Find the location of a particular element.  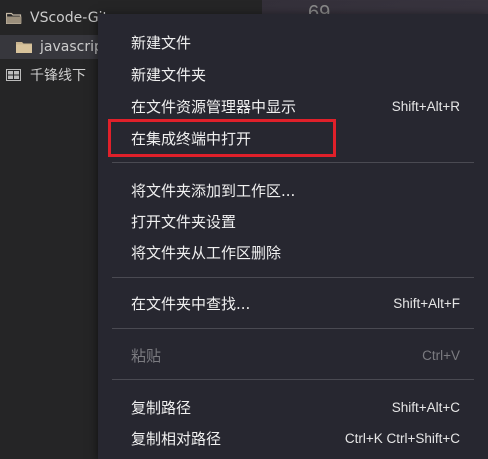

tree-item-vscode-git: VScode-Git is located at coordinates (57, 18).